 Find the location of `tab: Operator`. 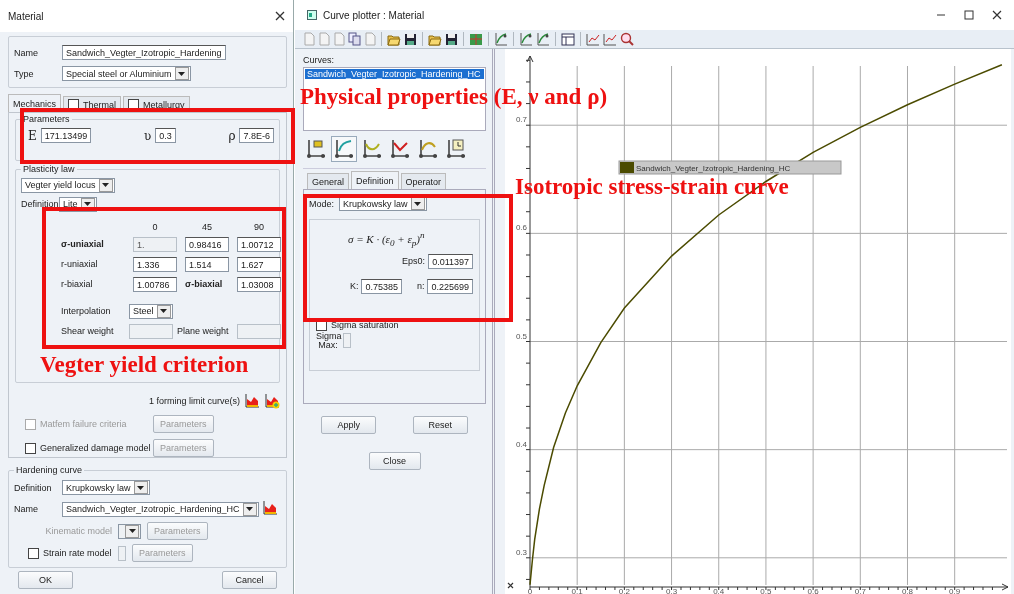

tab: Operator is located at coordinates (423, 181).